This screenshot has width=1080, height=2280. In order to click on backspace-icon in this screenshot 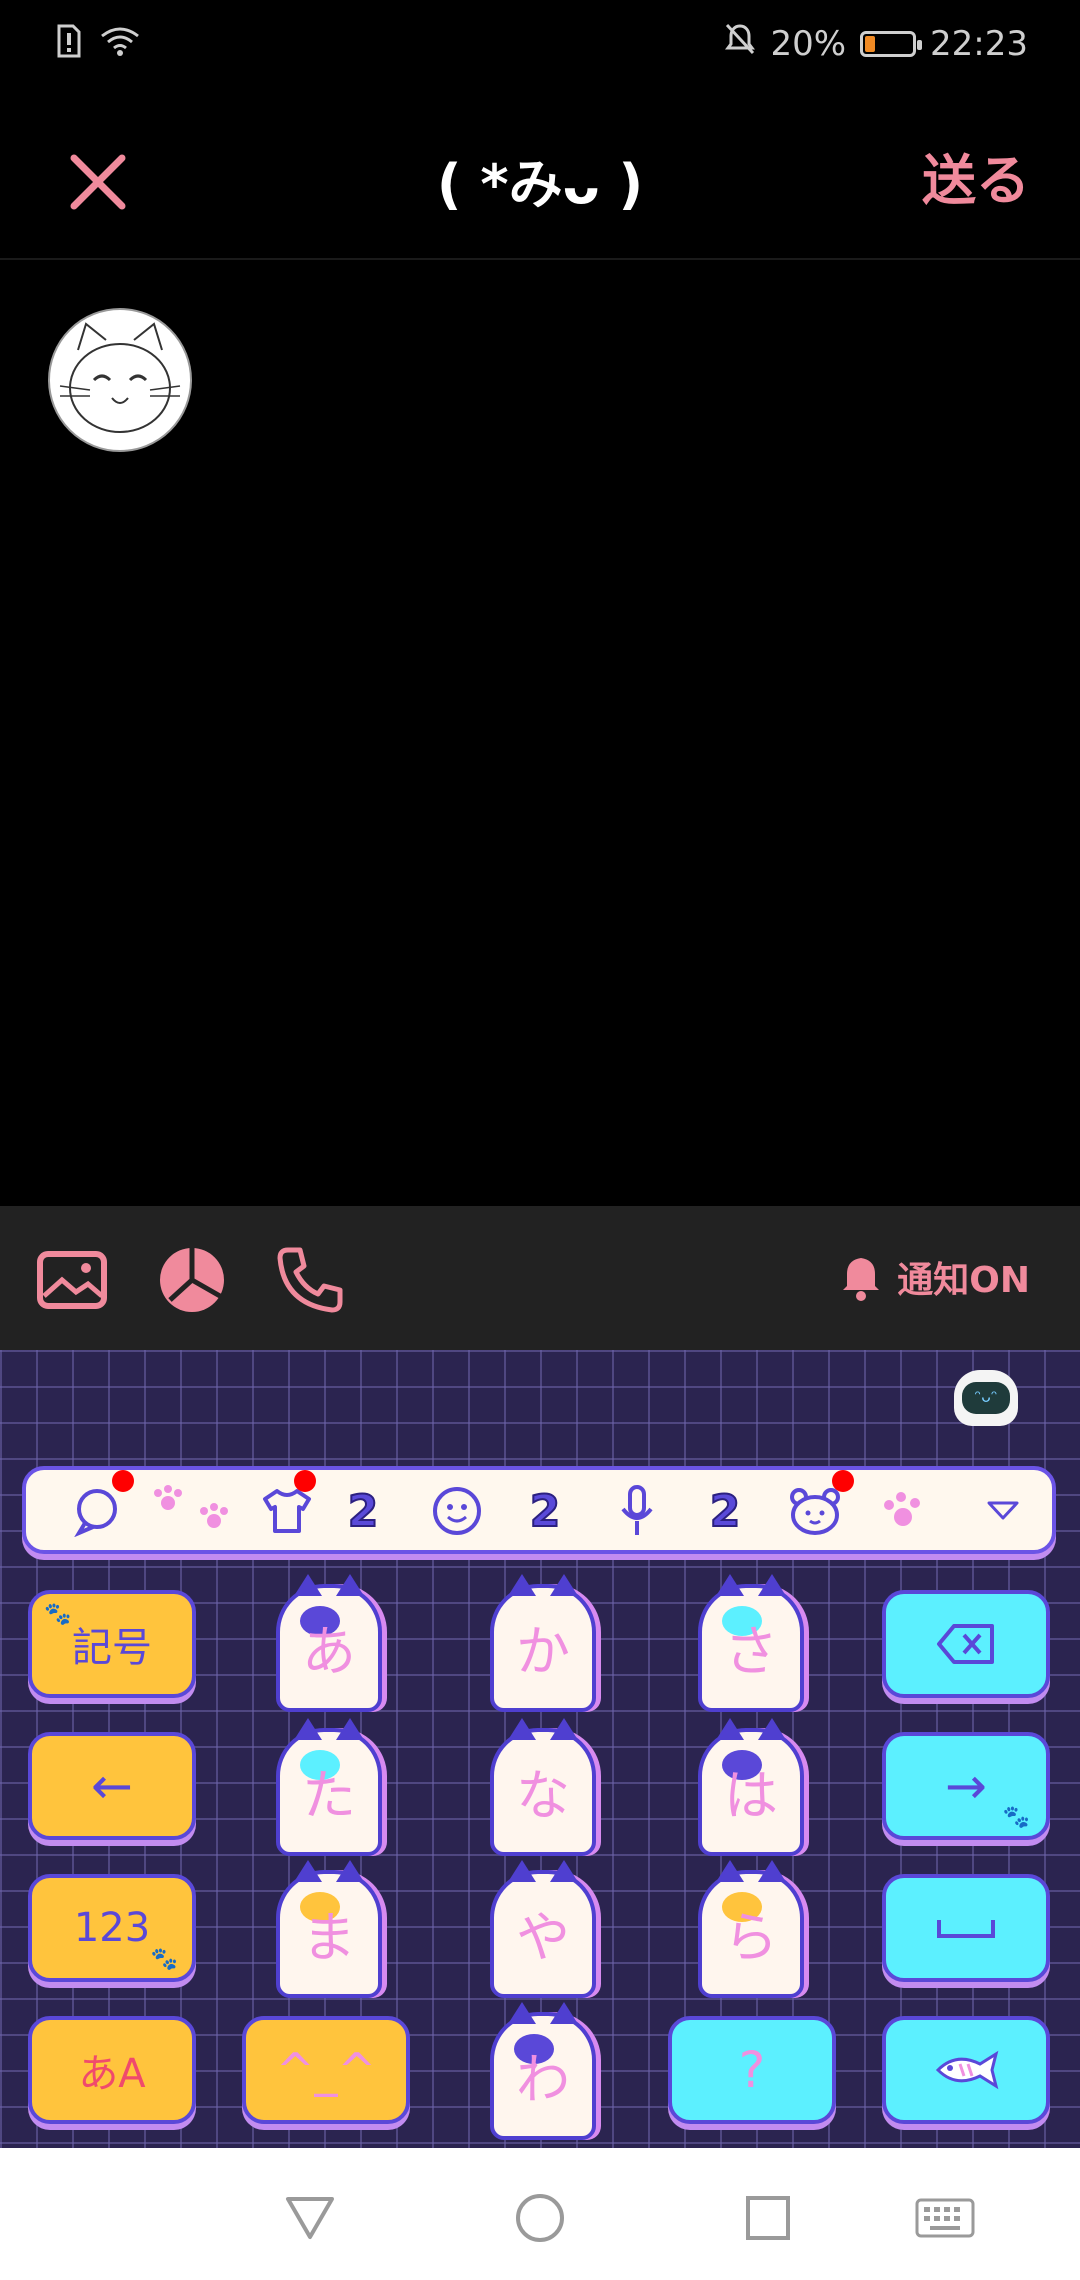, I will do `click(965, 1644)`.